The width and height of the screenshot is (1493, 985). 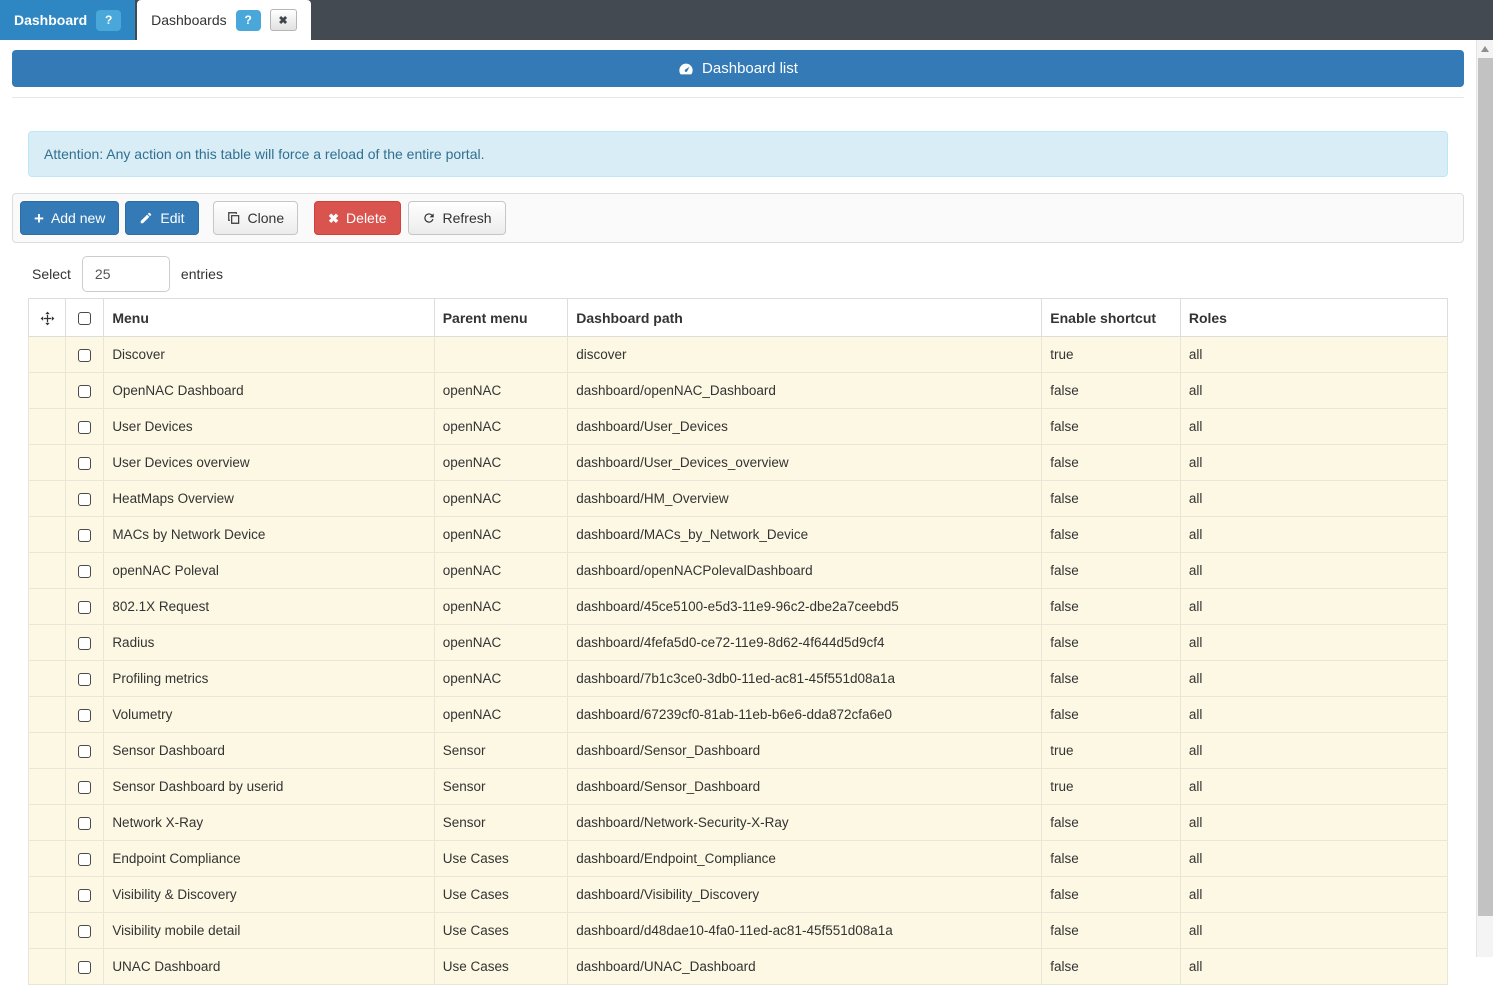 What do you see at coordinates (51, 20) in the screenshot?
I see `tab-dashboard-label: Dashboard` at bounding box center [51, 20].